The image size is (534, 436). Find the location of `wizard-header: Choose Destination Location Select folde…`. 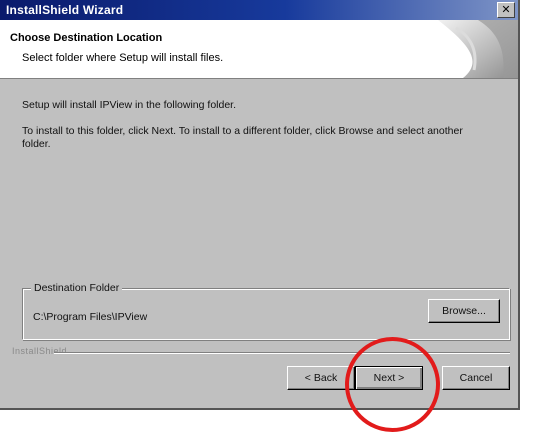

wizard-header: Choose Destination Location Select folde… is located at coordinates (259, 49).